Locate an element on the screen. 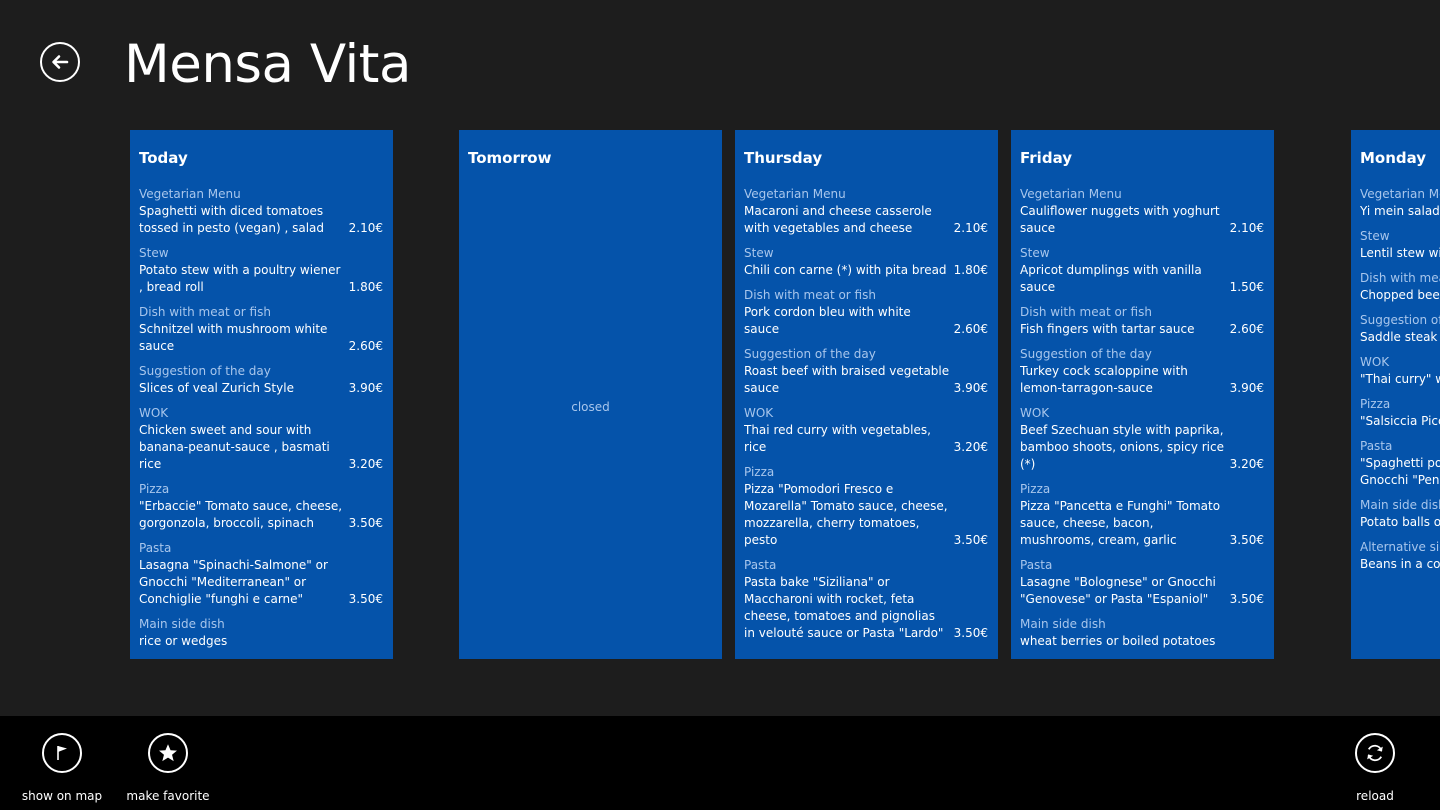  menu-item: Beans in a cold is located at coordinates (1400, 564).